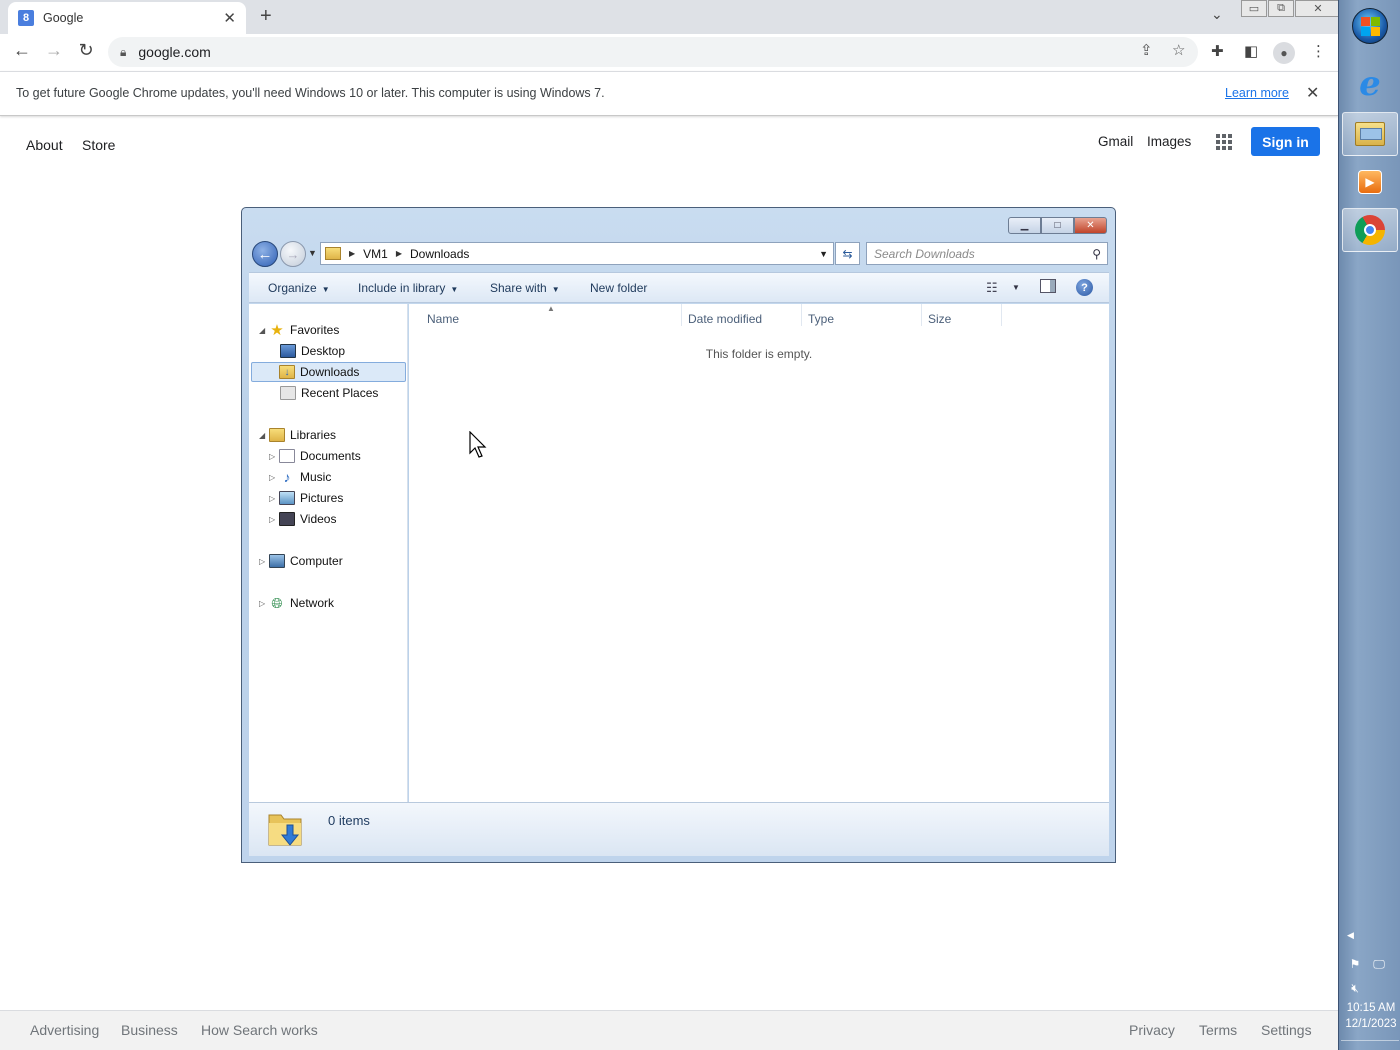 The image size is (1400, 1050). I want to click on nav-favorites: ◢ ★ Favorites, so click(299, 330).